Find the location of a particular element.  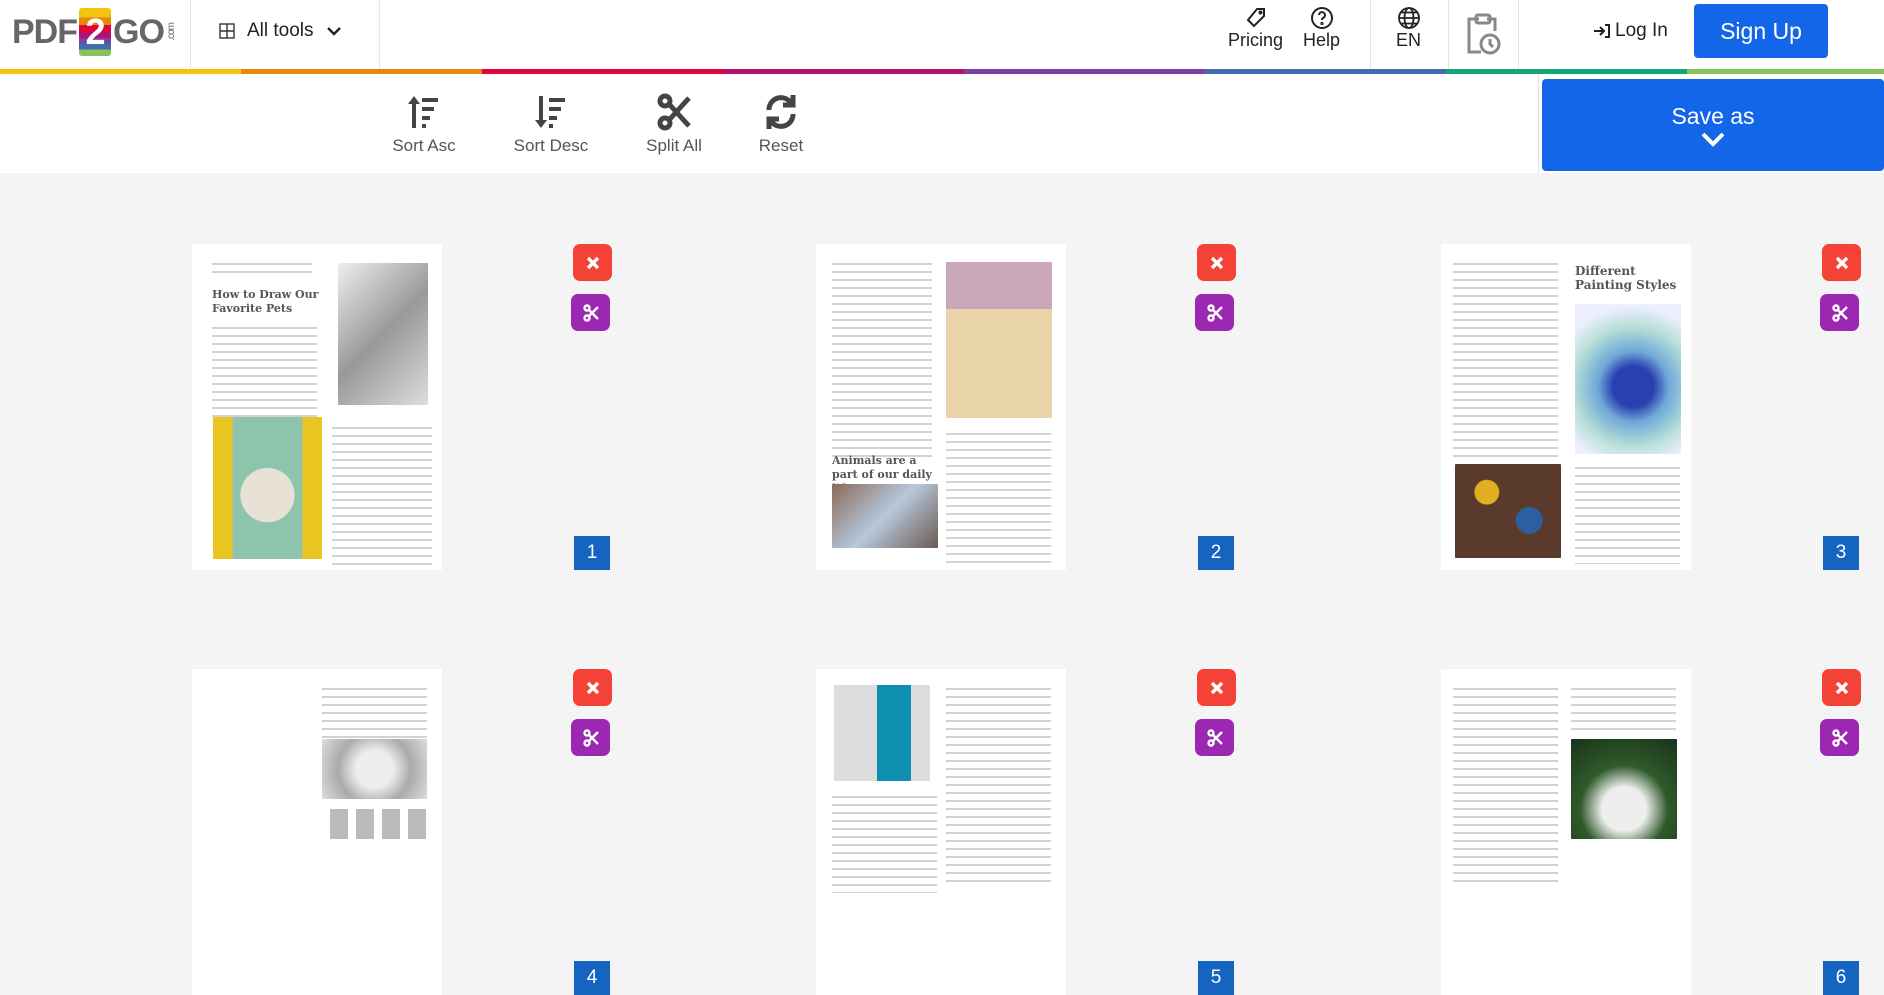

save-as-button: Save as is located at coordinates (1713, 125).